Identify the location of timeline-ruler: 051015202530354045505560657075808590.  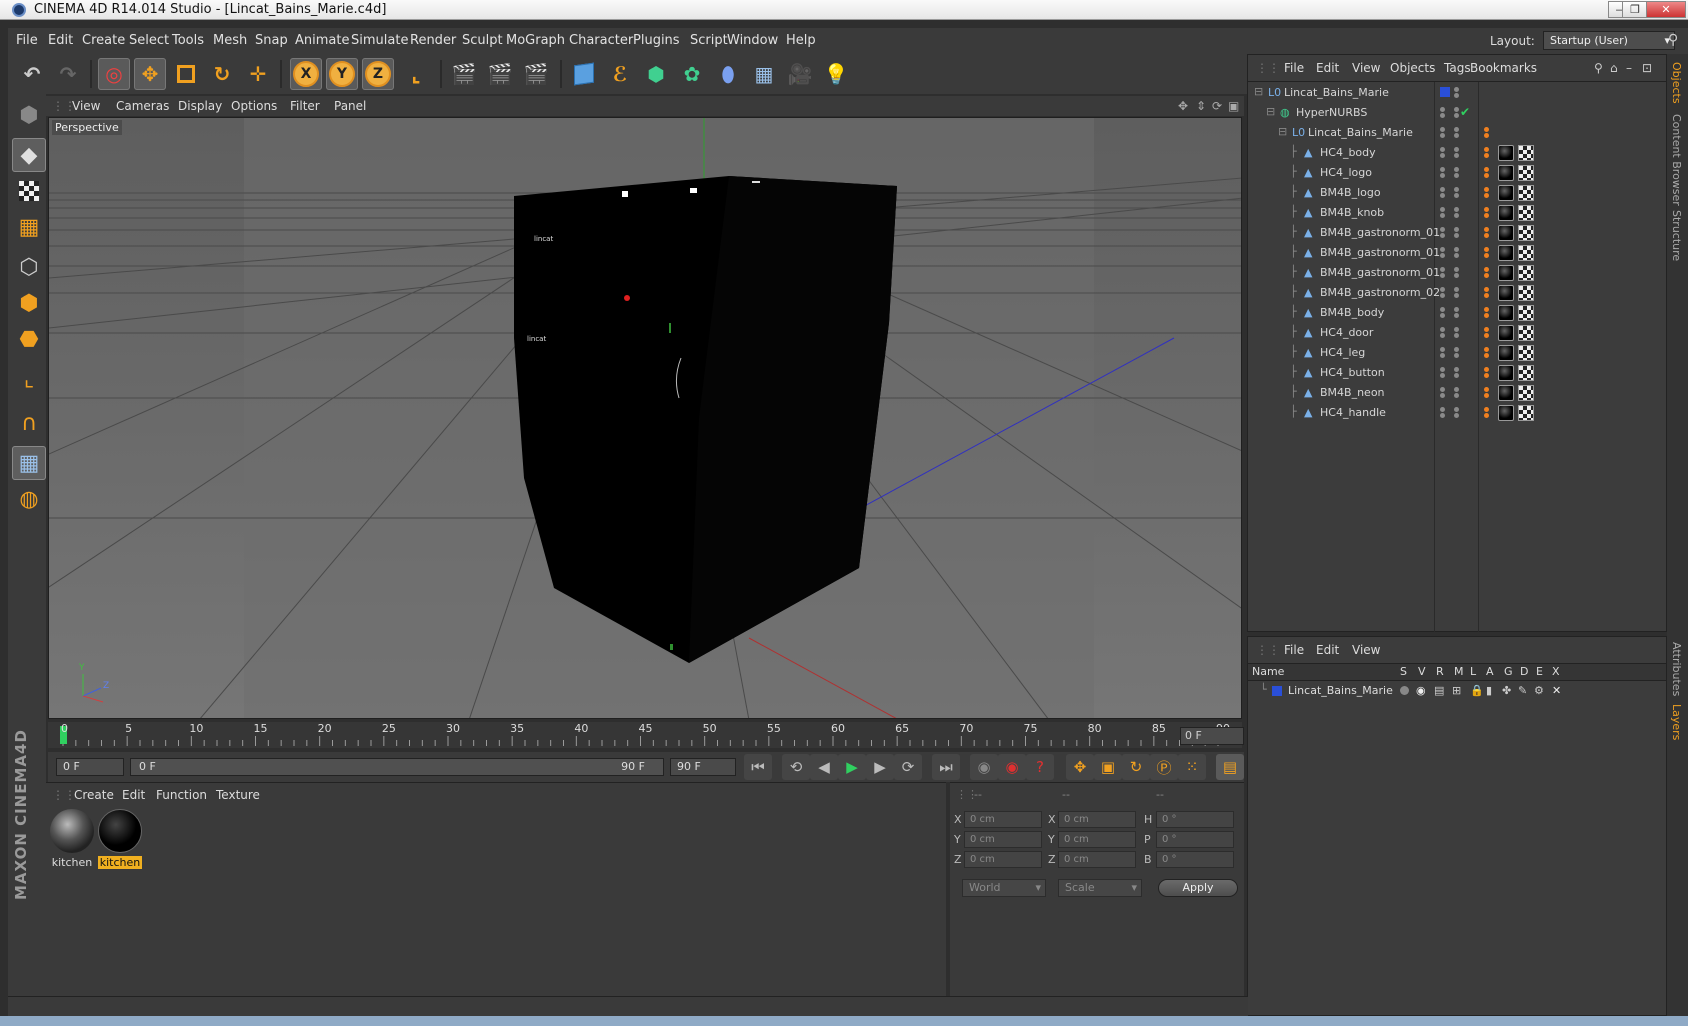
(645, 735).